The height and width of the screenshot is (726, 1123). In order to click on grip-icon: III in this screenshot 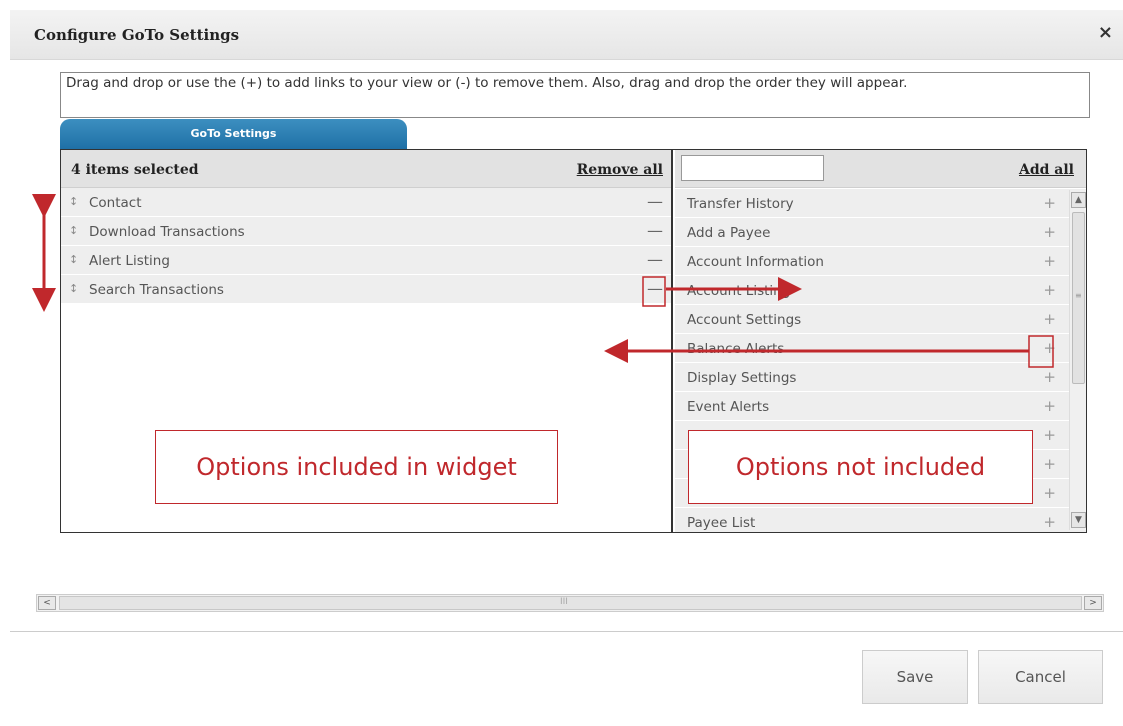, I will do `click(564, 602)`.